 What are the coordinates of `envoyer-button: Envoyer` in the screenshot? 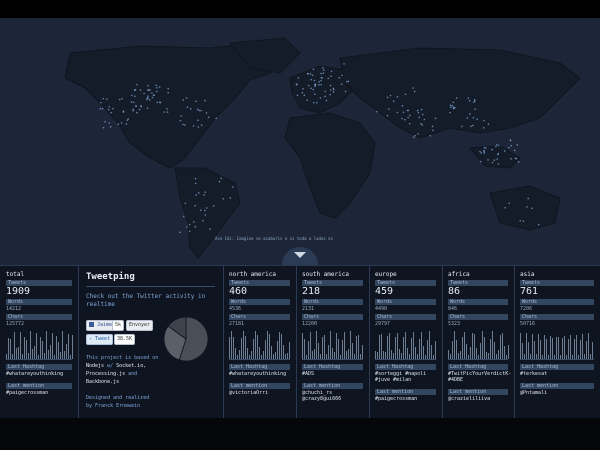 It's located at (140, 325).